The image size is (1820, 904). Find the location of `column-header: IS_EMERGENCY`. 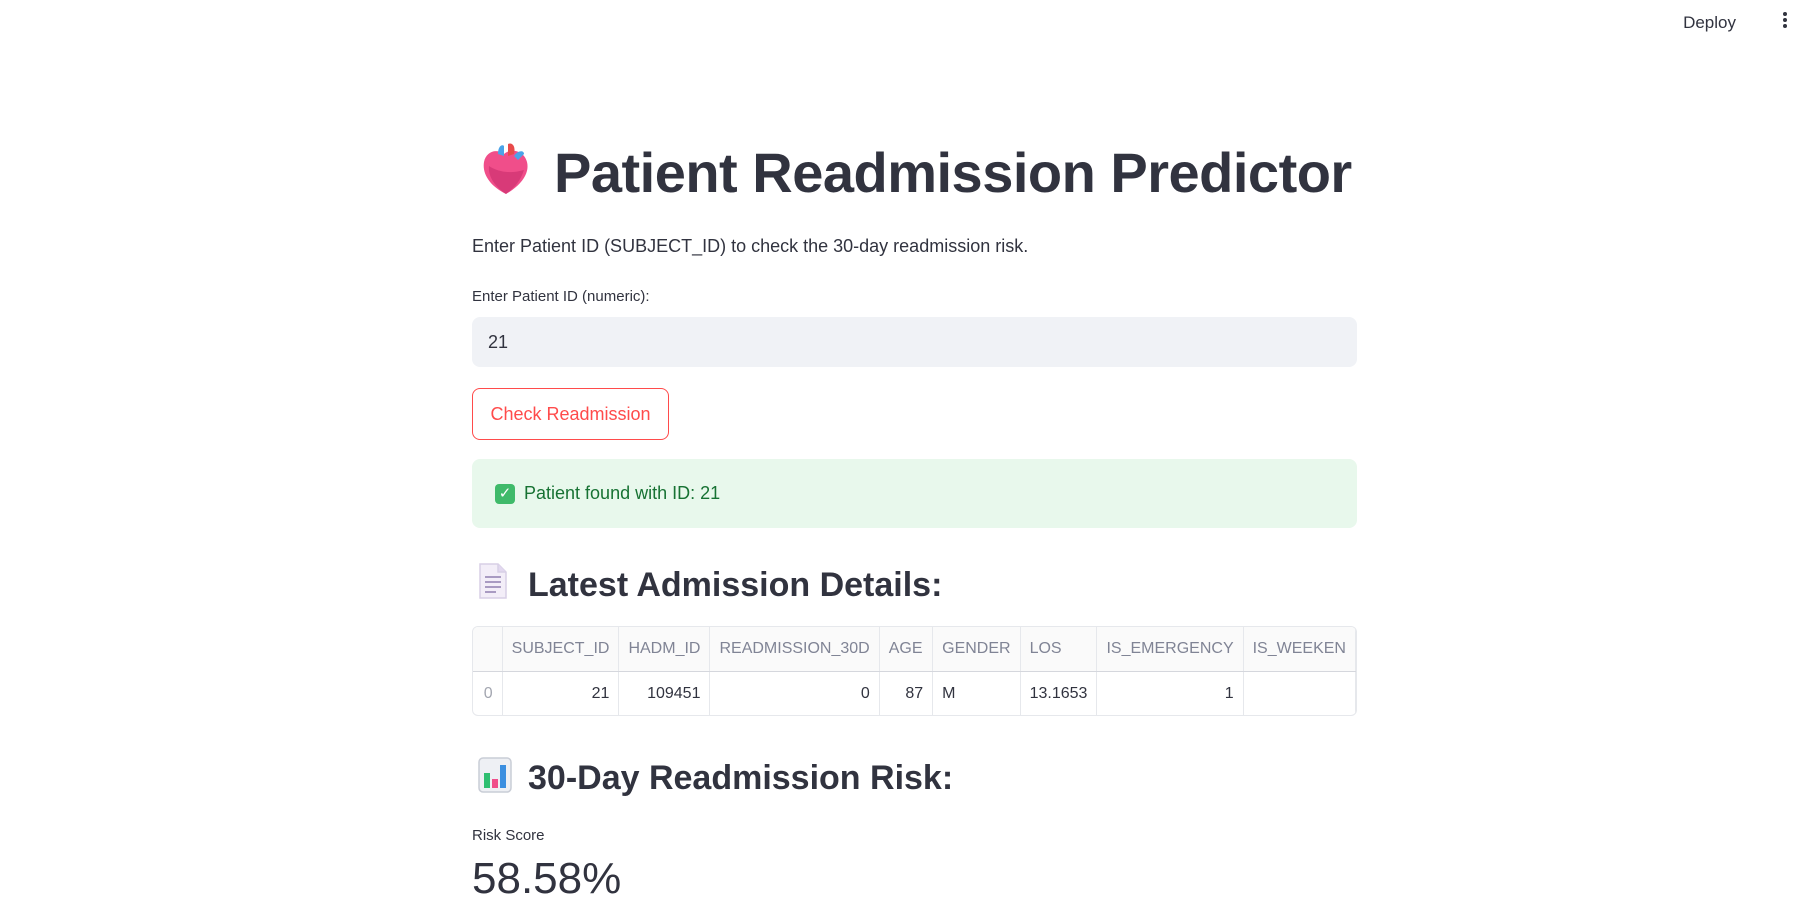

column-header: IS_EMERGENCY is located at coordinates (1170, 649).